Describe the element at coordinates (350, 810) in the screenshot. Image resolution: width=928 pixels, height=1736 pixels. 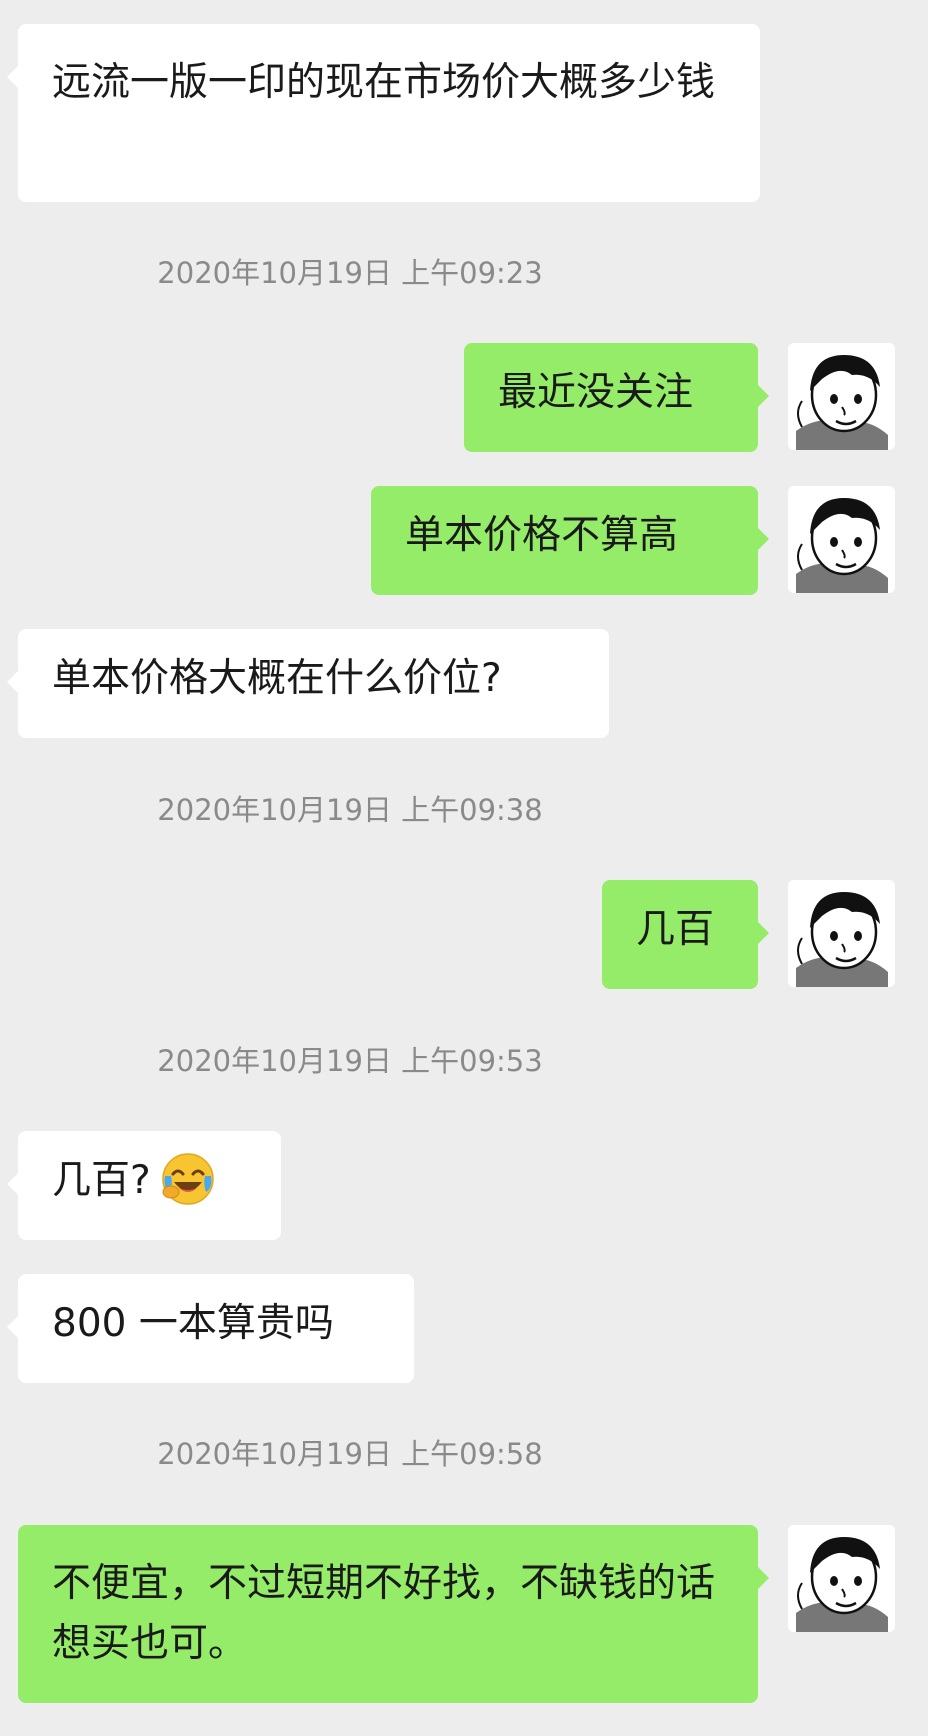
I see `timestamp: 2020年10月19日 上午09:38` at that location.